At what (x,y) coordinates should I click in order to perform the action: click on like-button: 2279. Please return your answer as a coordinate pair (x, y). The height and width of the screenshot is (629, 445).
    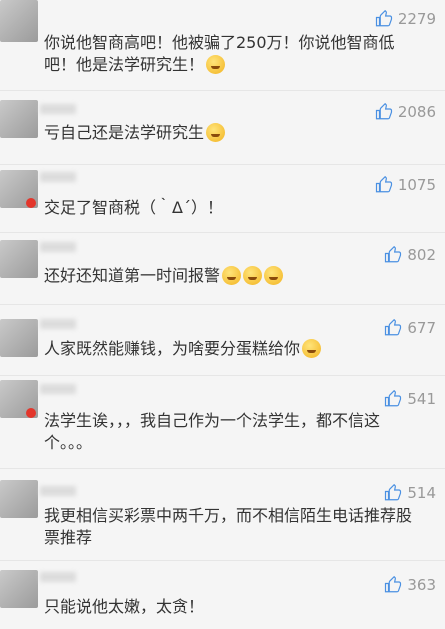
    Looking at the image, I should click on (405, 19).